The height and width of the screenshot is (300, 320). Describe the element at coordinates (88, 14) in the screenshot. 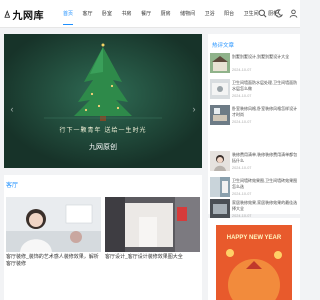

I see `nav-item-living-room: 客厅` at that location.